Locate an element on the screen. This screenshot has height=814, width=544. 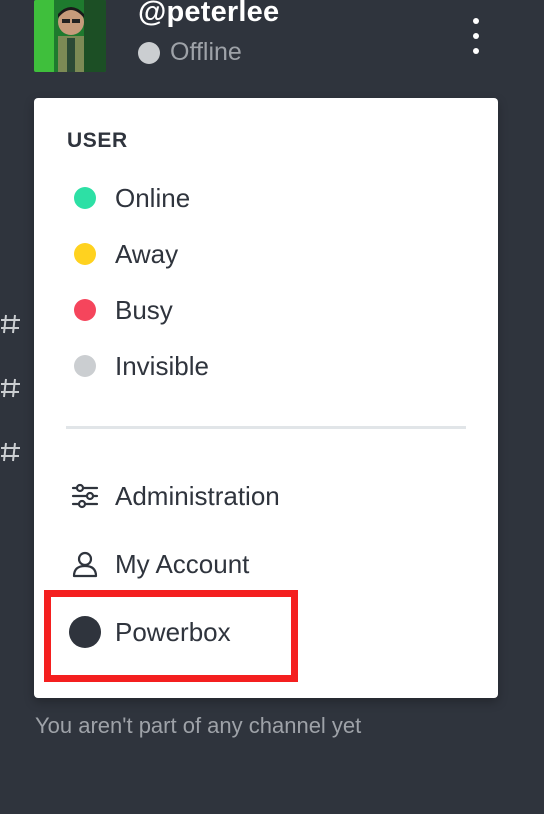
status-option-invisible: Invisible is located at coordinates (138, 366).